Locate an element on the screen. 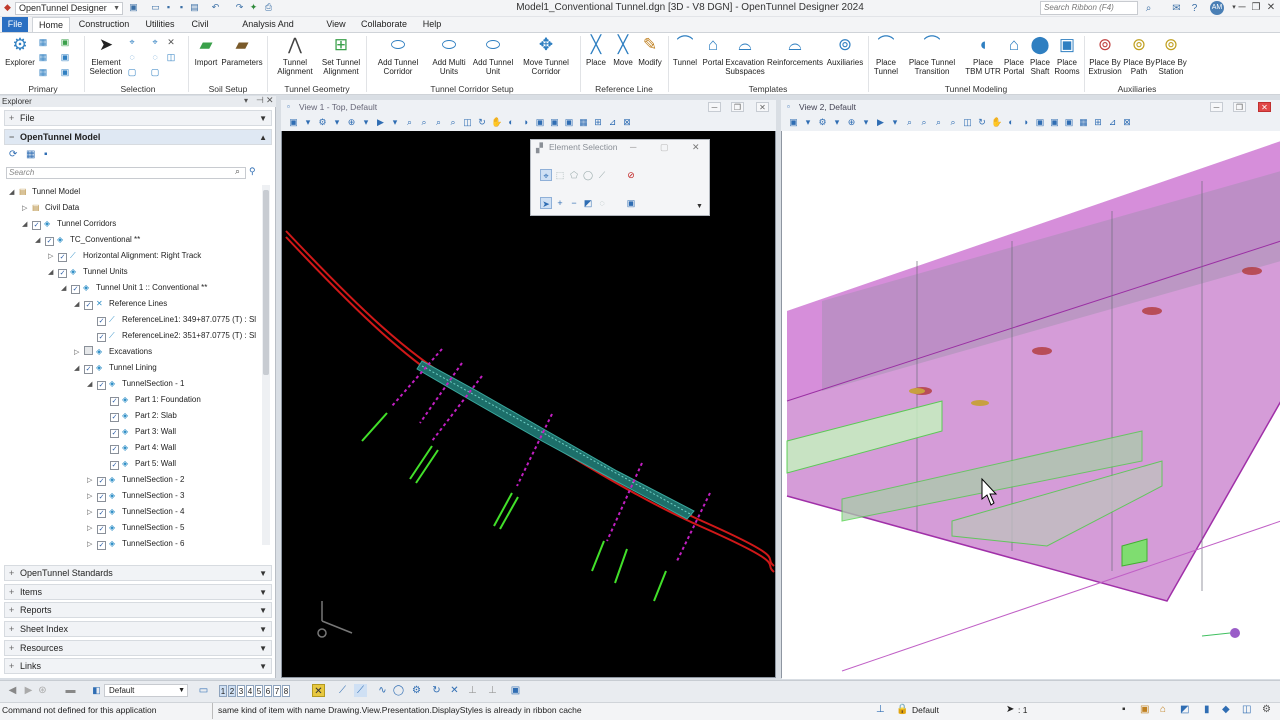  tree-item: ▷ ✓ ◈ TunnelSection - 2 is located at coordinates (135, 480).